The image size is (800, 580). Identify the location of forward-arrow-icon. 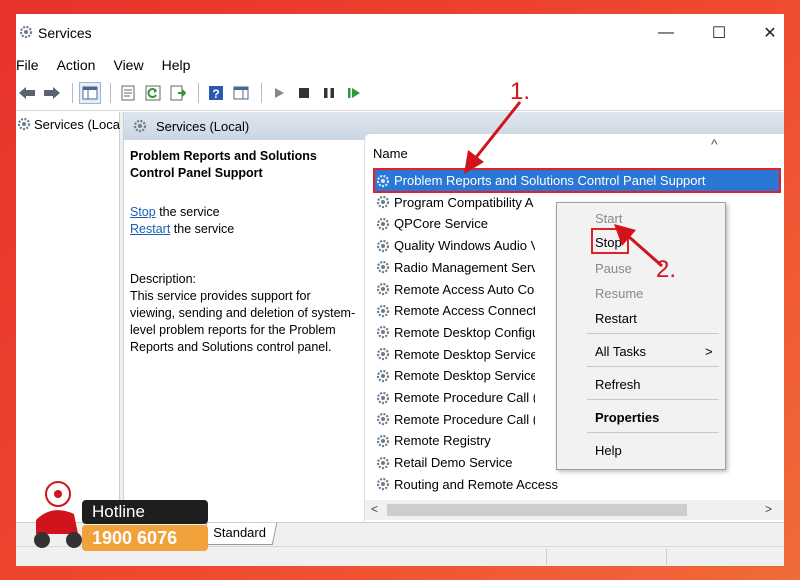
(52, 93).